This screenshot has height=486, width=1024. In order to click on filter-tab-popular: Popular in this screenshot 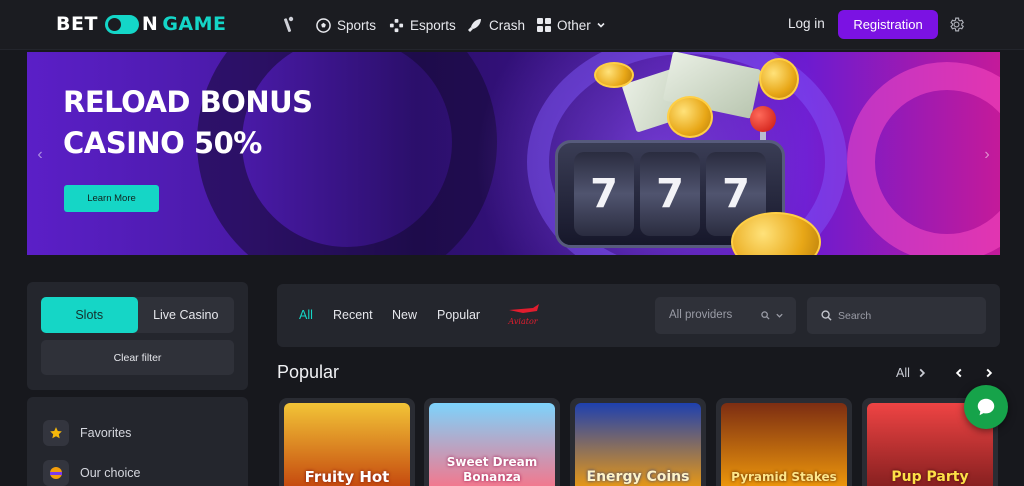, I will do `click(458, 315)`.